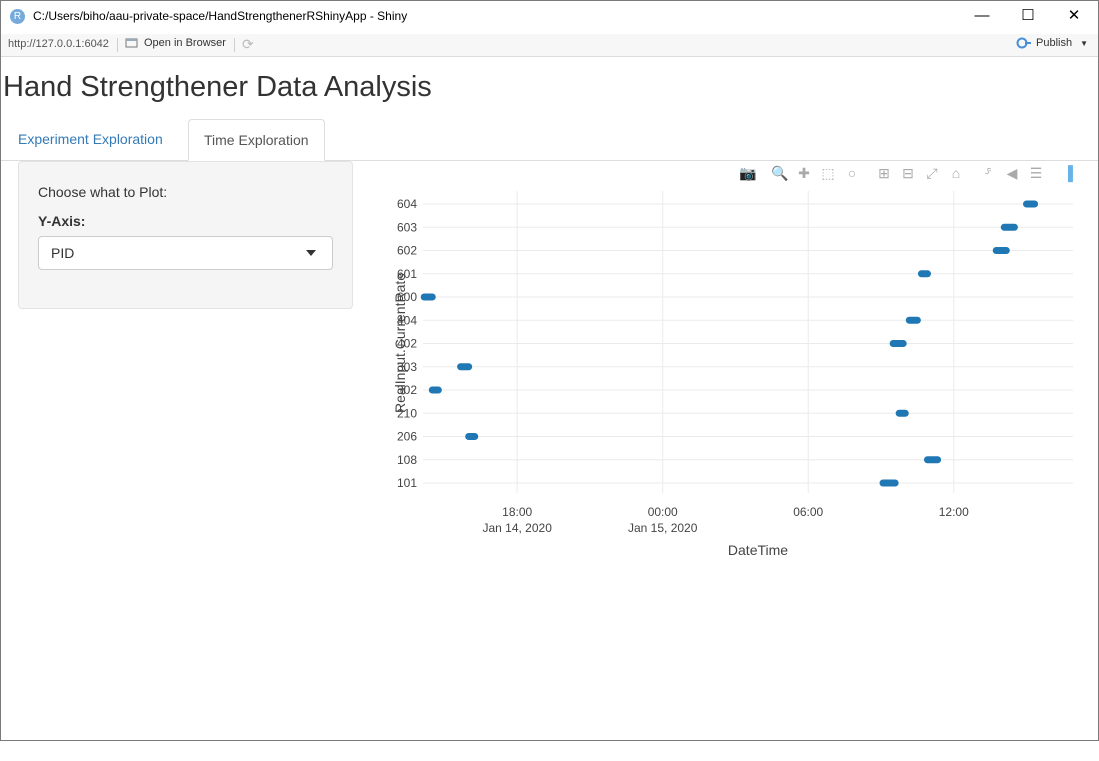 The height and width of the screenshot is (761, 1099). I want to click on y-tick-label: 108, so click(407, 460).